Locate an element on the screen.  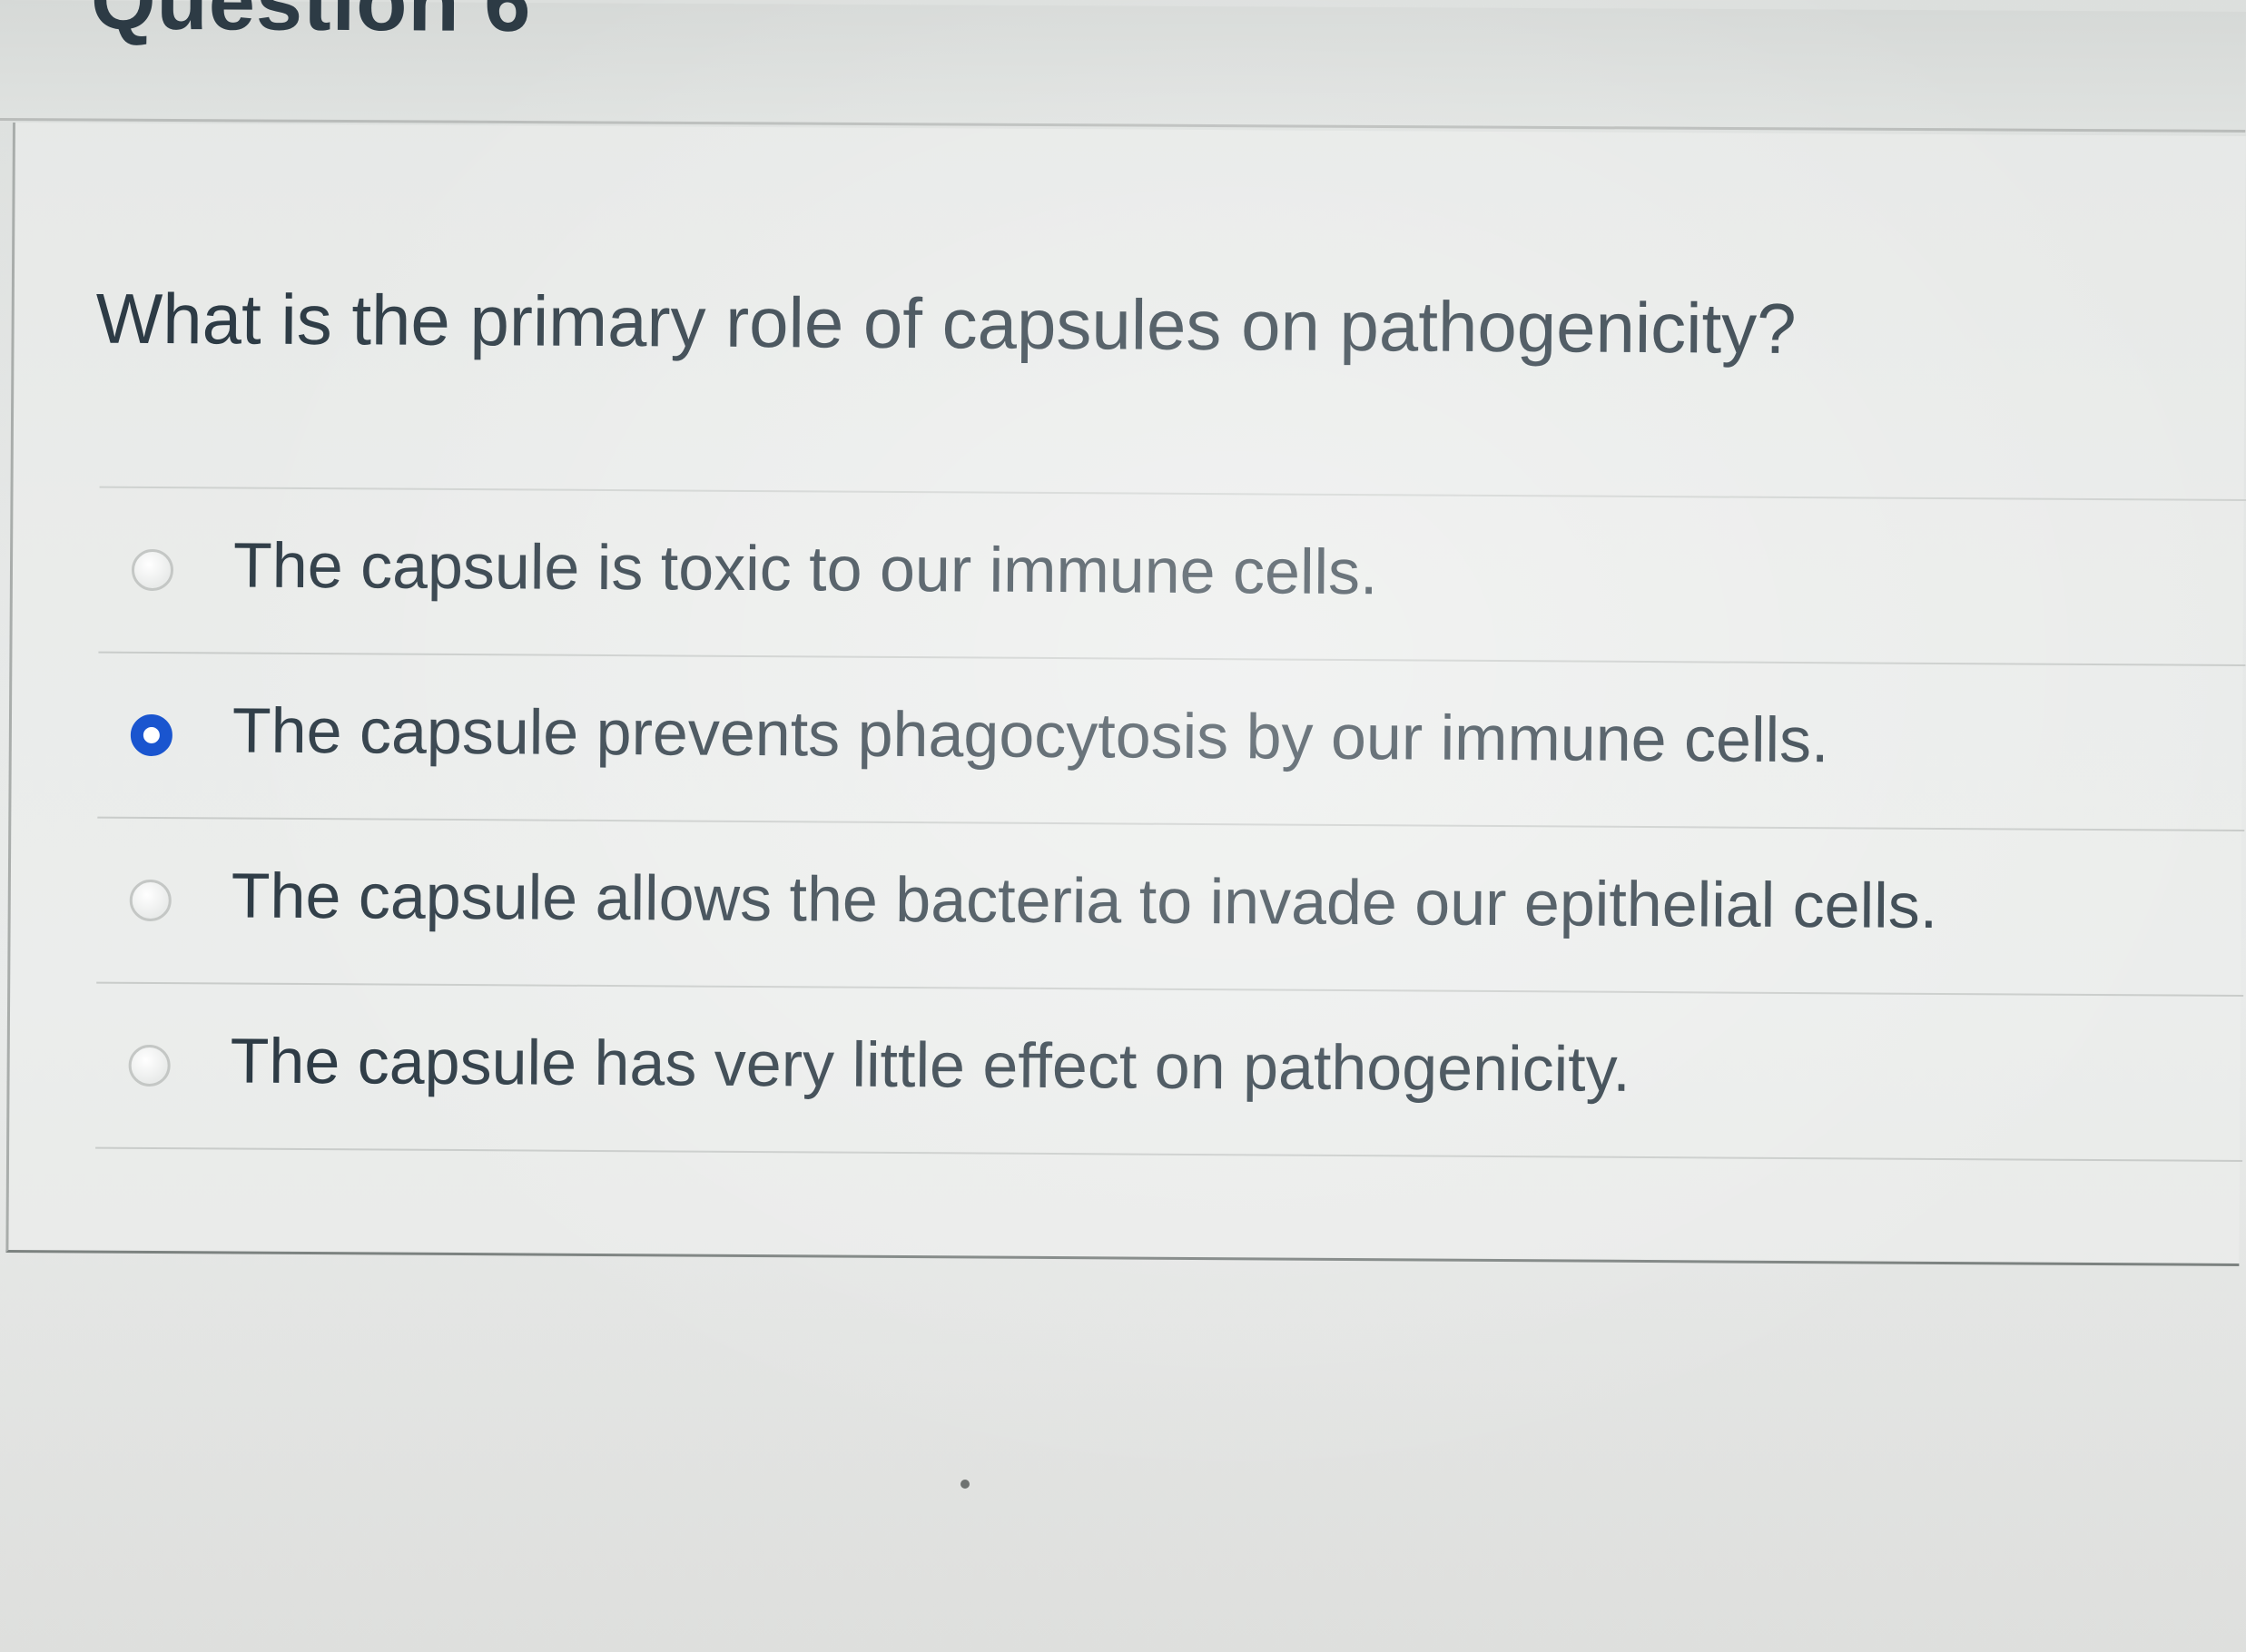
question-header: Question 6 is located at coordinates (1123, 66).